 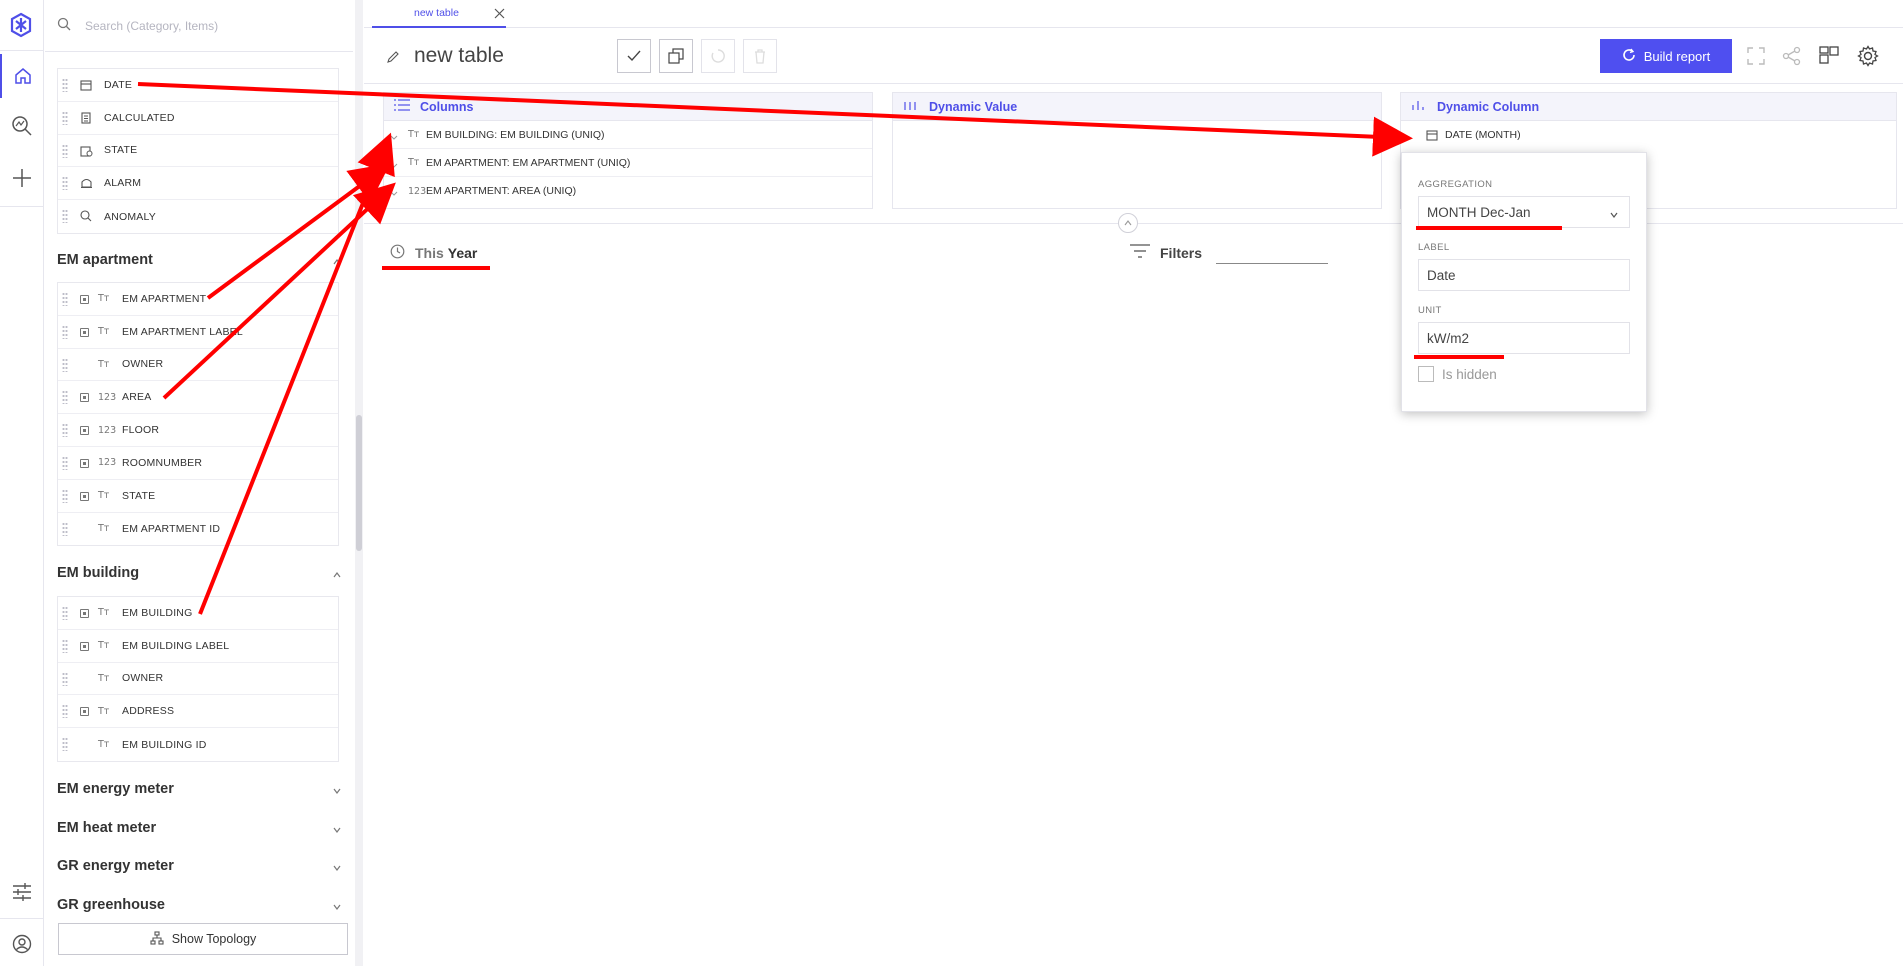 What do you see at coordinates (198, 299) in the screenshot?
I see `list-item: Tт EM APARTMENT` at bounding box center [198, 299].